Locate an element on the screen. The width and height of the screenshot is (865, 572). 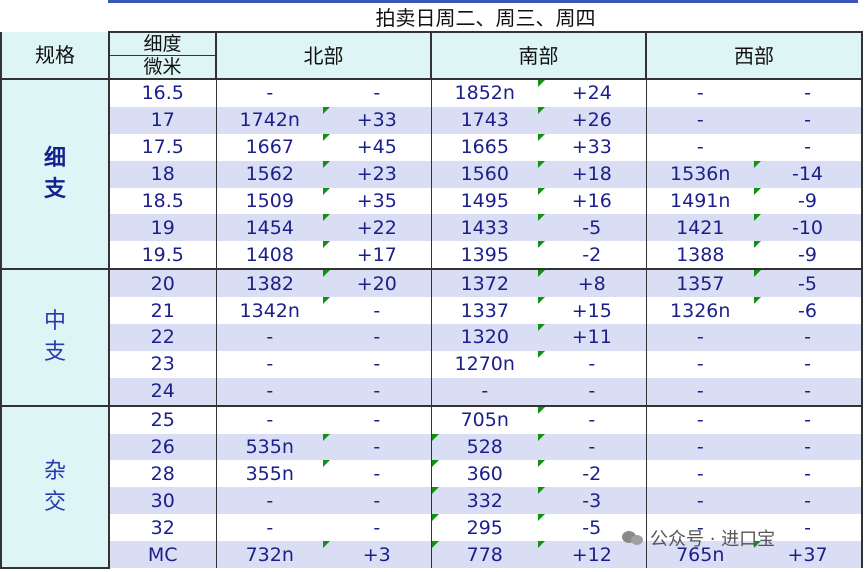
south-price-cell: 1270n is located at coordinates (484, 364).